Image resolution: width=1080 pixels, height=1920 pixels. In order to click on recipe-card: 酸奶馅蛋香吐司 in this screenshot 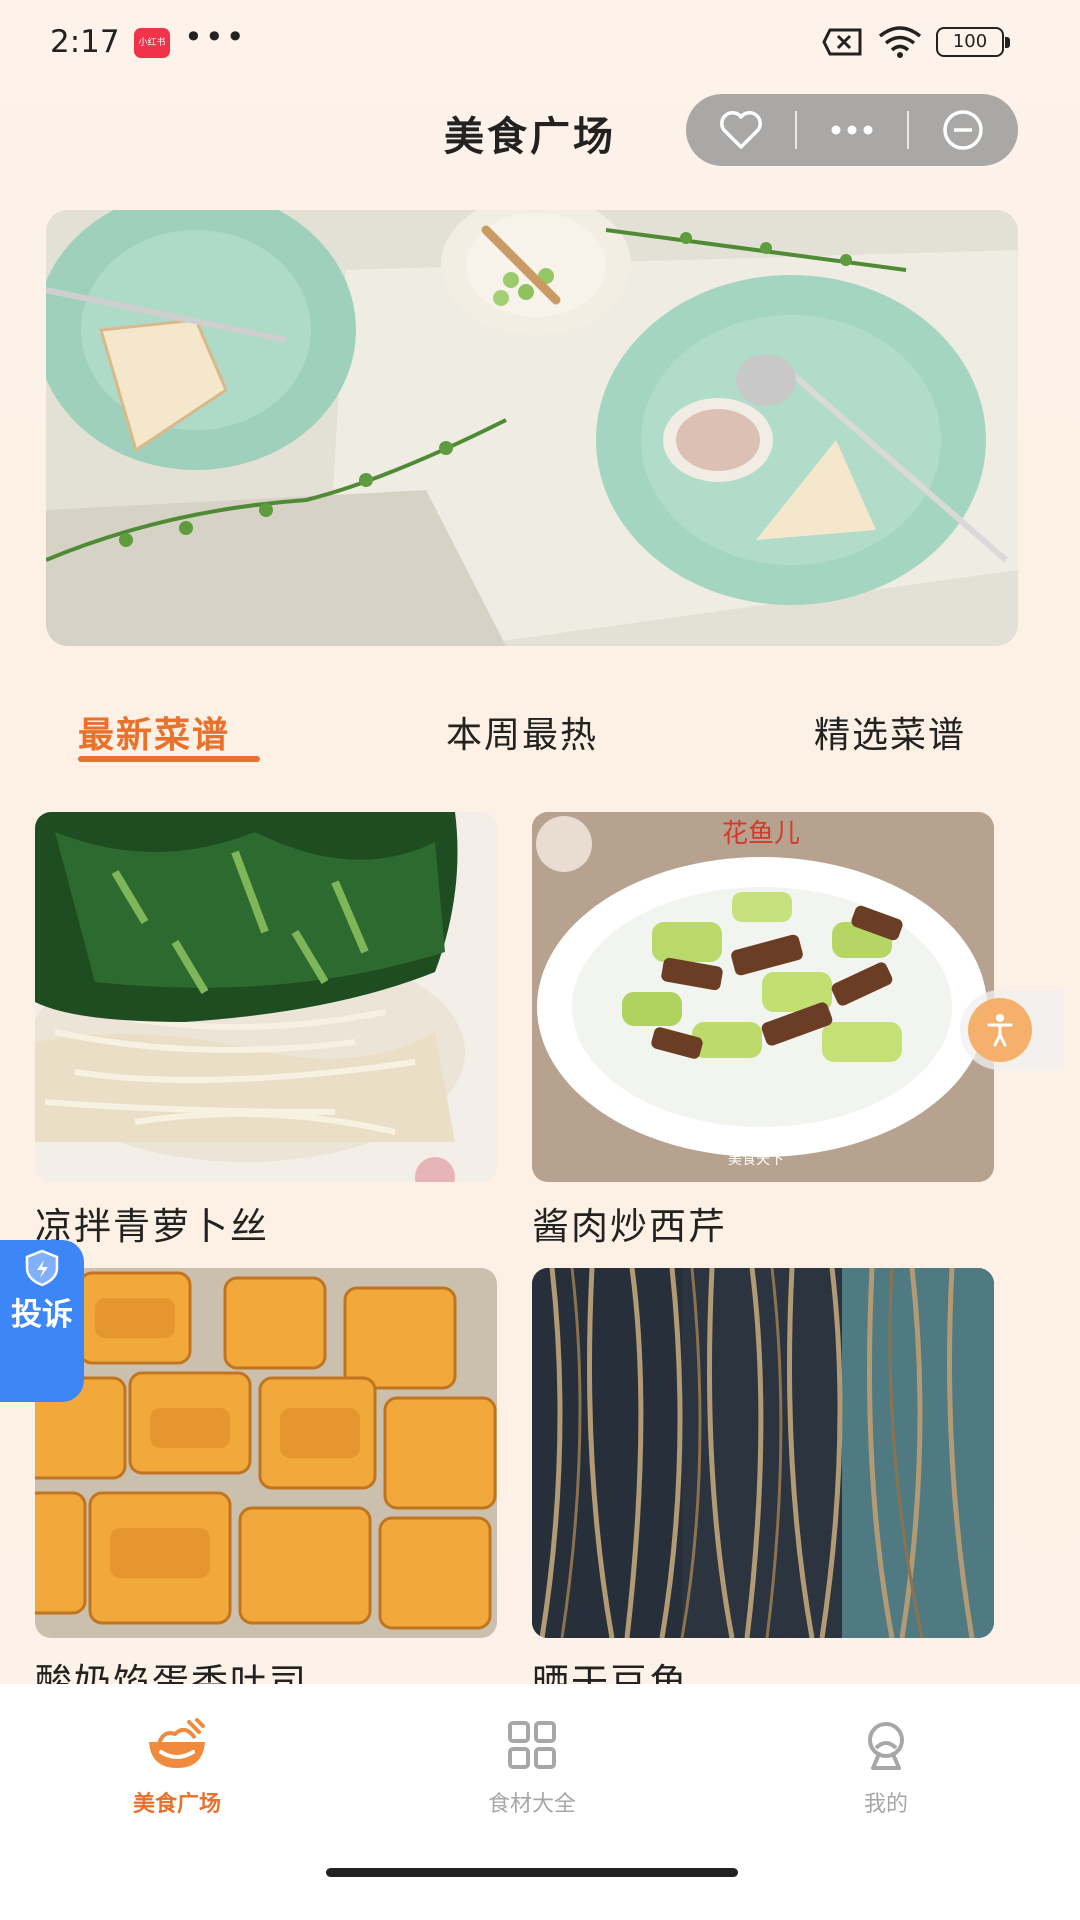, I will do `click(266, 1487)`.